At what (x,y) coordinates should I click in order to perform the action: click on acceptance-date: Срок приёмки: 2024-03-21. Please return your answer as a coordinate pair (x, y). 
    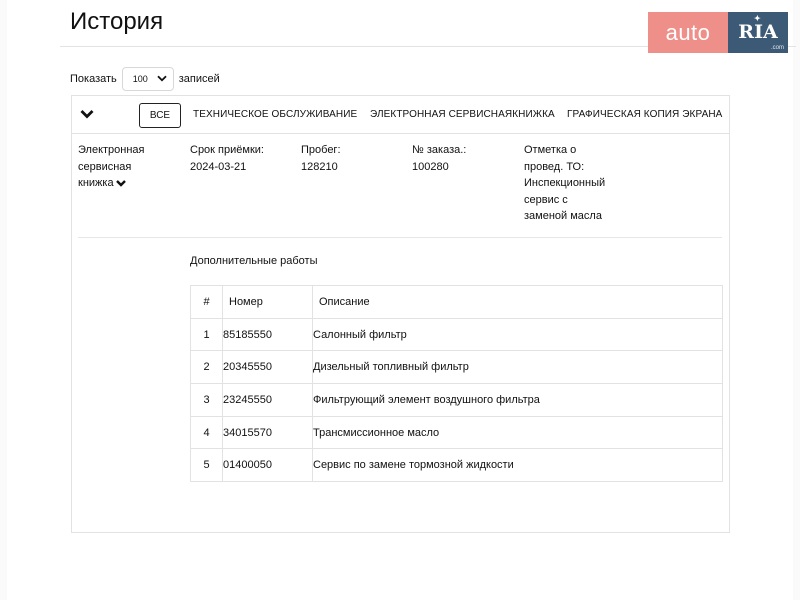
    Looking at the image, I should click on (227, 158).